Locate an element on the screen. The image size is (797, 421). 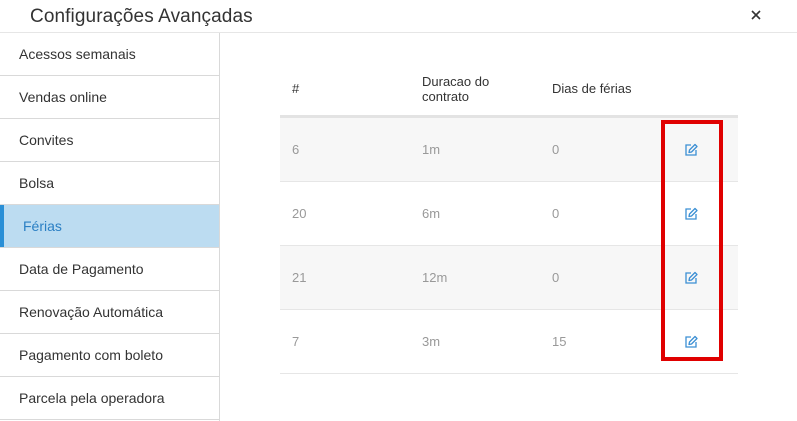
cell-id: 6 is located at coordinates (296, 149).